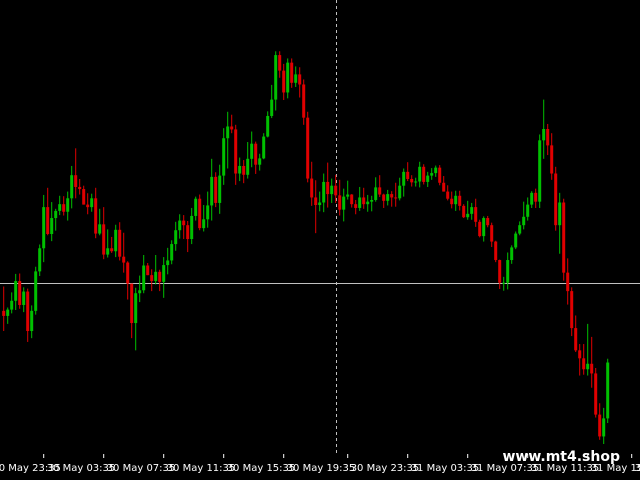 The width and height of the screenshot is (640, 480). What do you see at coordinates (321, 468) in the screenshot?
I see `x-tick-label: 30 May 19:35` at bounding box center [321, 468].